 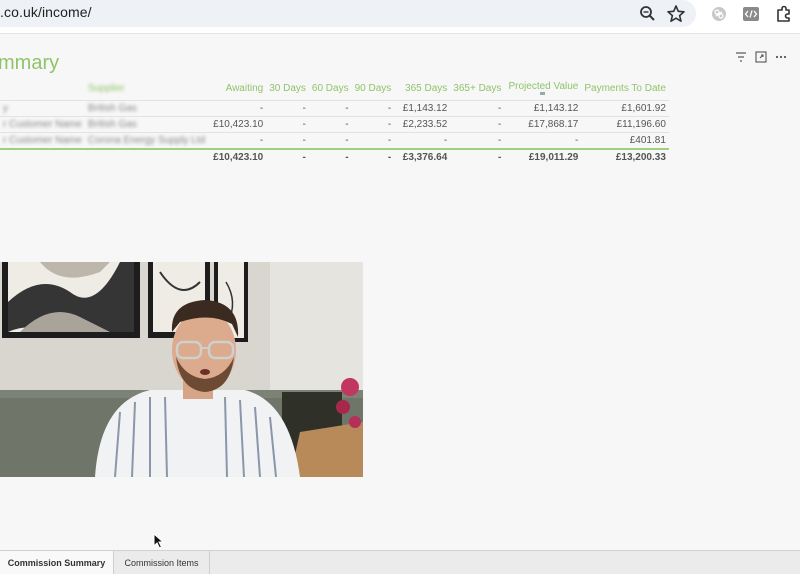 I want to click on projected-value-label: Projected Value, so click(x=543, y=86).